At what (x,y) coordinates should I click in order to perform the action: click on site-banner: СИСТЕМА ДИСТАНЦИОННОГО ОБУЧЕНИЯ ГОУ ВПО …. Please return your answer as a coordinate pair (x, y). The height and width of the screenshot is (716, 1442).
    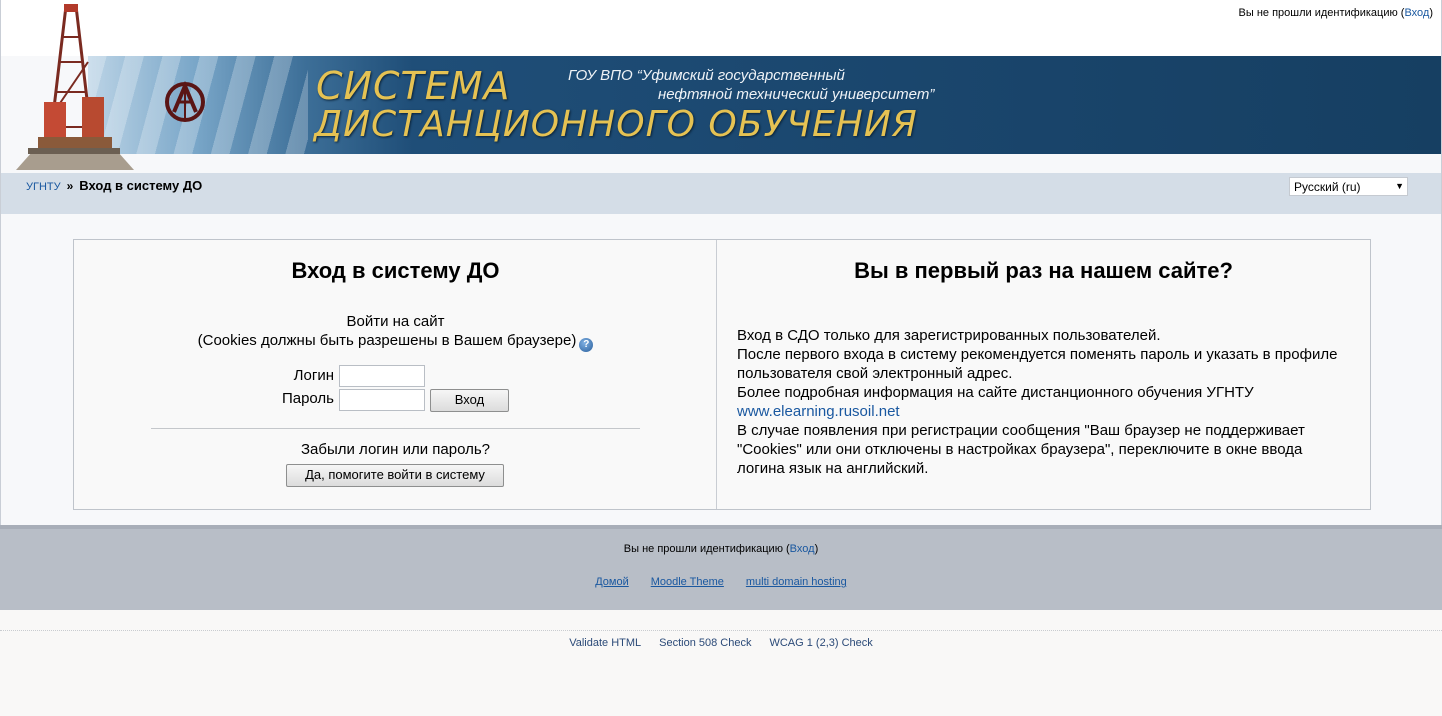
    Looking at the image, I should click on (764, 105).